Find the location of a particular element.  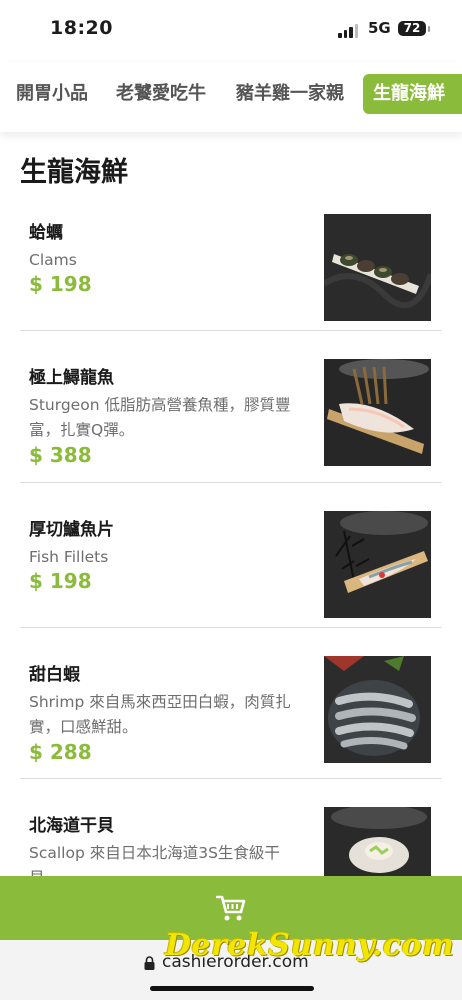

menu-item-sturgeon: 極上鱘龍魚 Sturgeon 低脂肪高營養魚種，膠質豐富，扎實Q彈。 $ 388 is located at coordinates (231, 417).